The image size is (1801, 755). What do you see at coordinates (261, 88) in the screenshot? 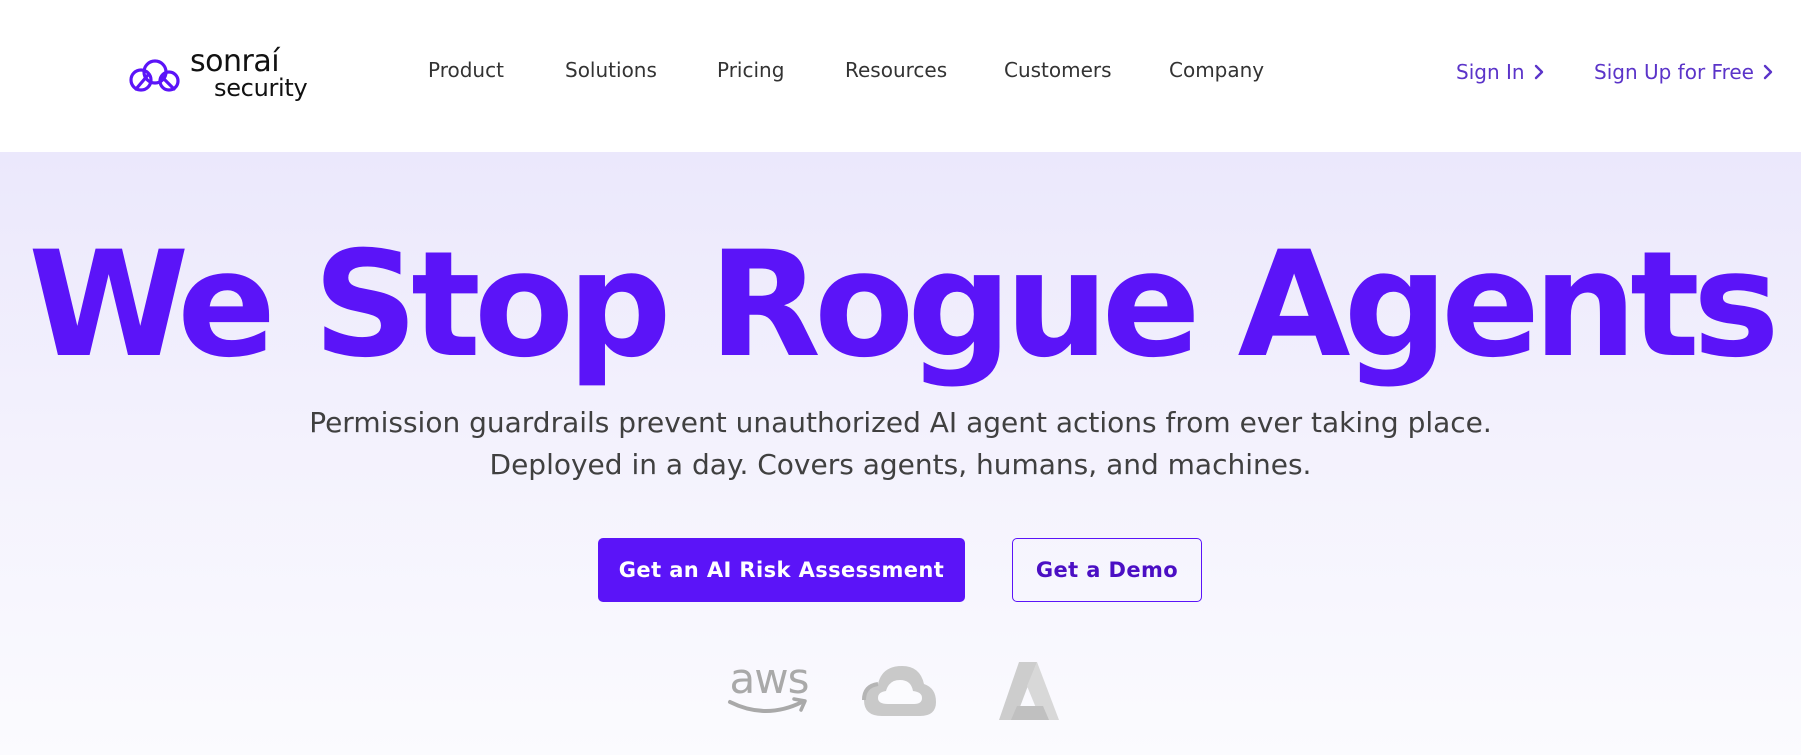
I see `logo-name-line2: security` at bounding box center [261, 88].